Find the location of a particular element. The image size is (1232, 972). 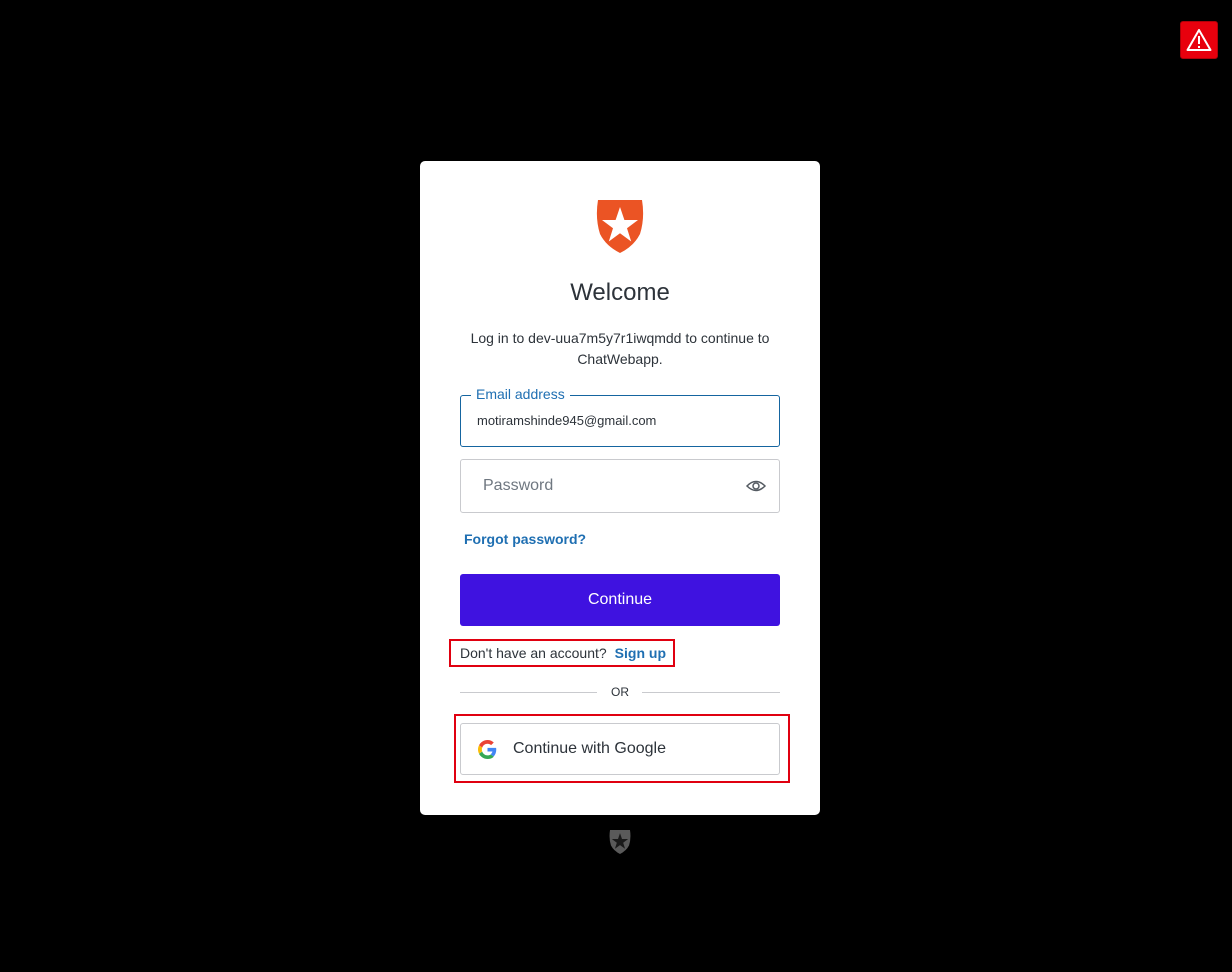

signup-prompt: Don't have an account? is located at coordinates (533, 653).